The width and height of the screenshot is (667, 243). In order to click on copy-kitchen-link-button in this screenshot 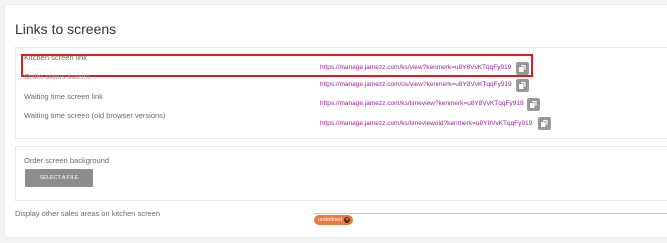, I will do `click(522, 68)`.